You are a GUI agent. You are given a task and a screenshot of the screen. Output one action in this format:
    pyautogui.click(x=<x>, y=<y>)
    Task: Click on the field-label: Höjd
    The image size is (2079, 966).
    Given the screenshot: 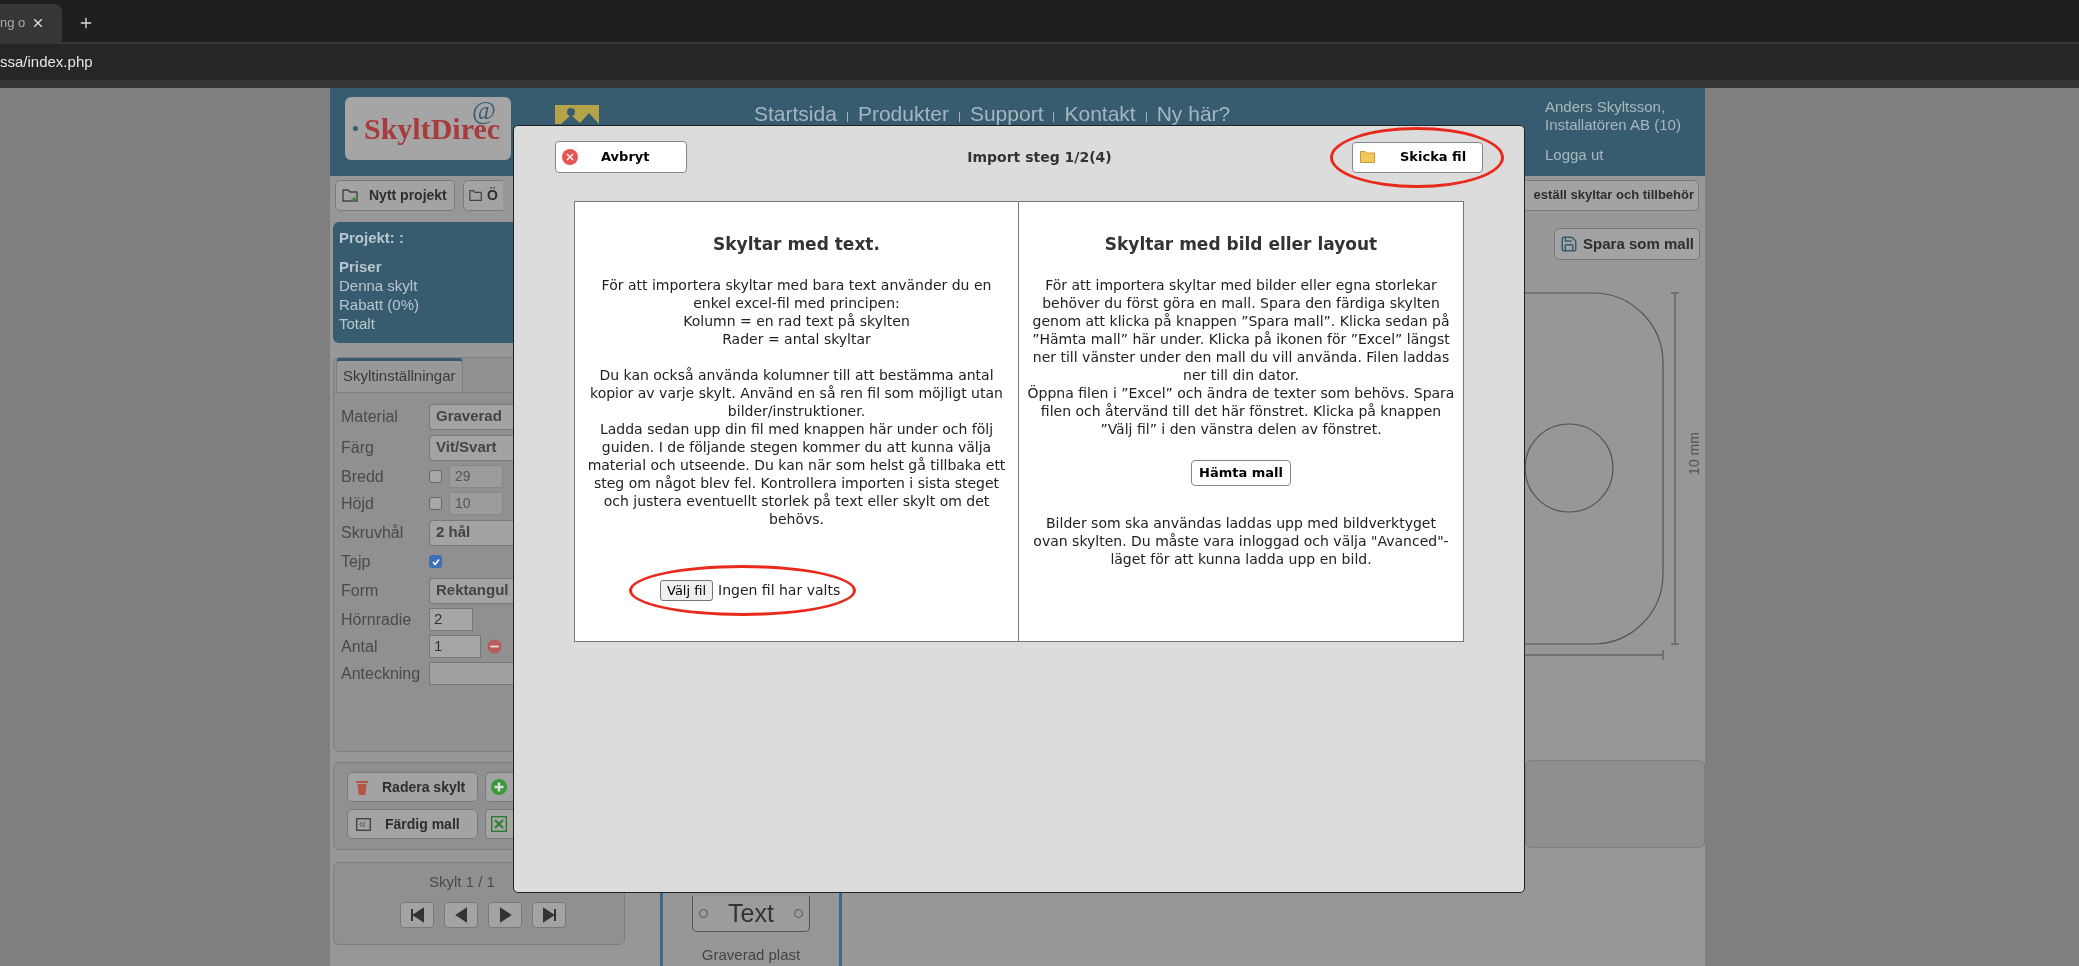 What is the action you would take?
    pyautogui.click(x=358, y=503)
    